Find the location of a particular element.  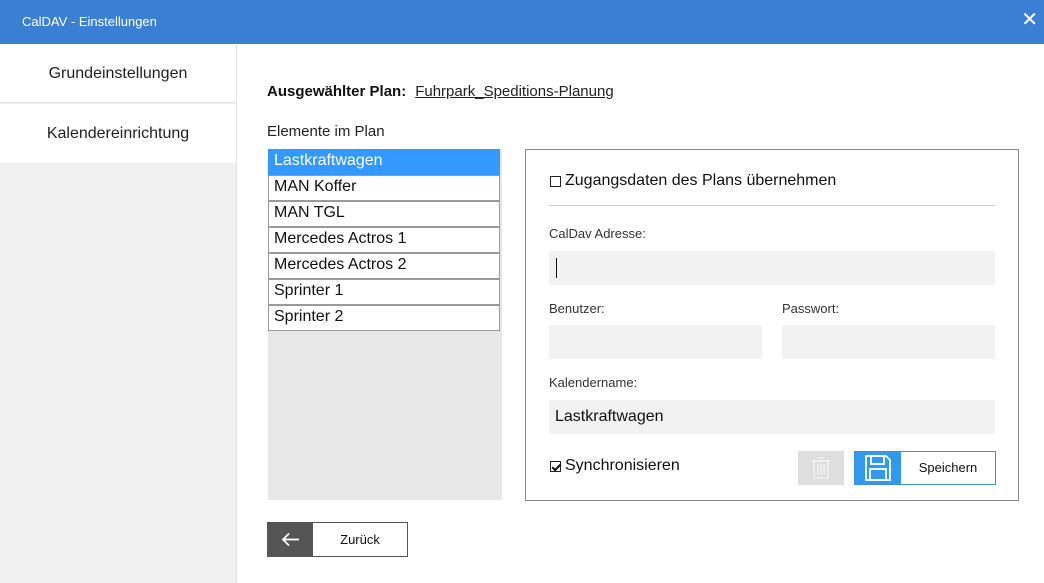

save-icon-box is located at coordinates (878, 468).